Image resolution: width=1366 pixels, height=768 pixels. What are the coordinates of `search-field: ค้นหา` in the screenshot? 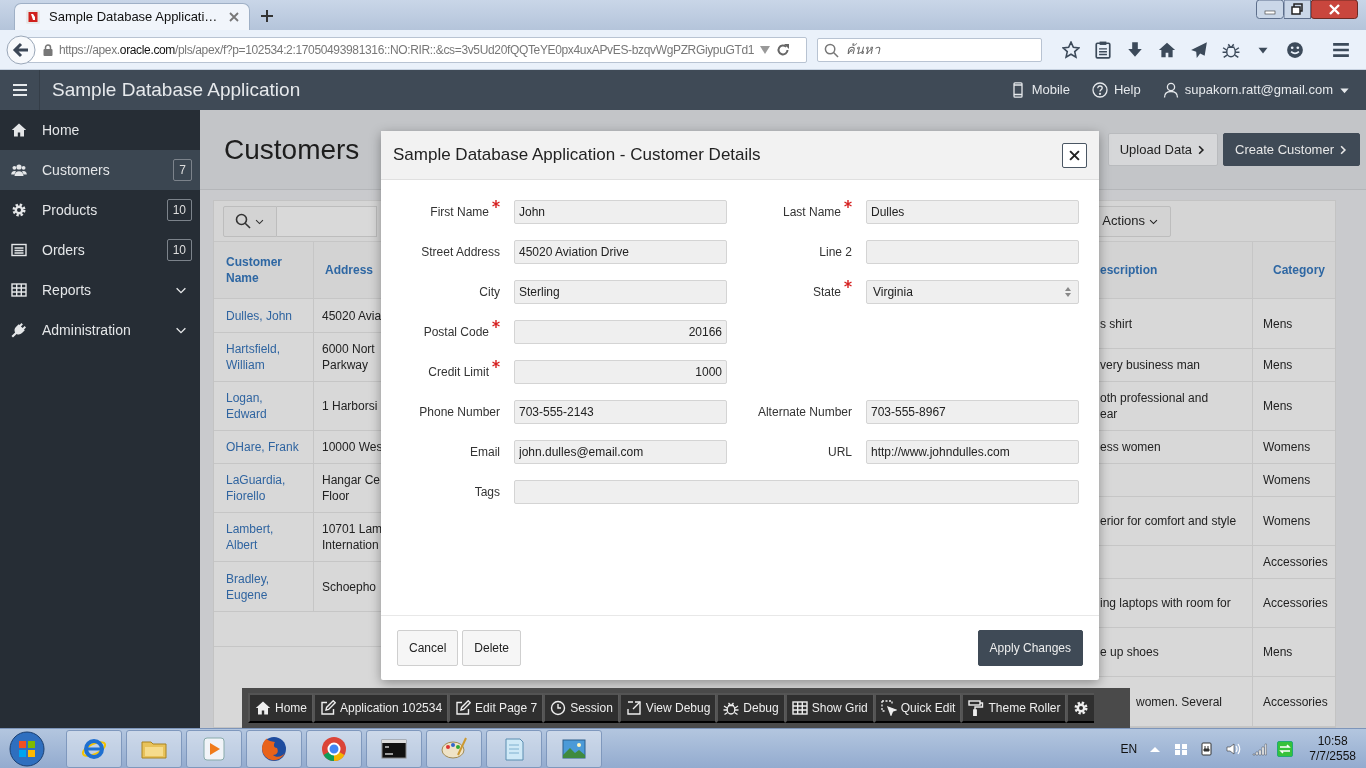 It's located at (929, 49).